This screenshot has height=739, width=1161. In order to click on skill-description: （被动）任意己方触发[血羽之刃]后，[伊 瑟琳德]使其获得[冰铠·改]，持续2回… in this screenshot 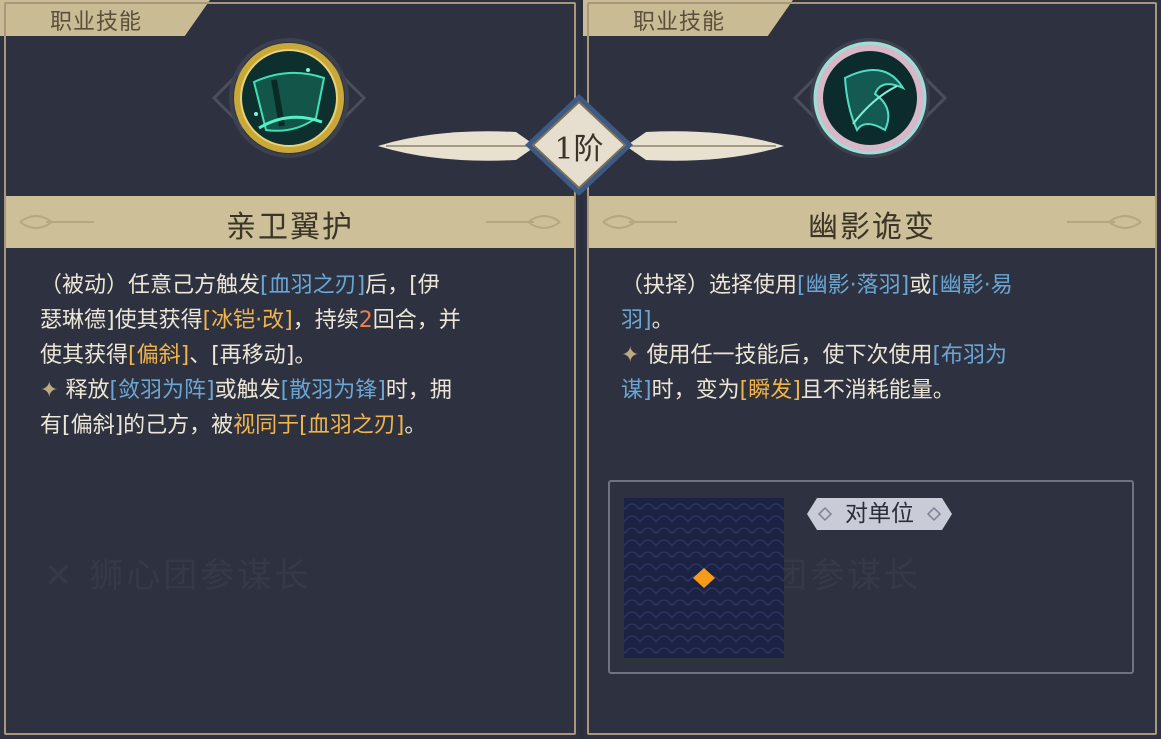, I will do `click(295, 355)`.